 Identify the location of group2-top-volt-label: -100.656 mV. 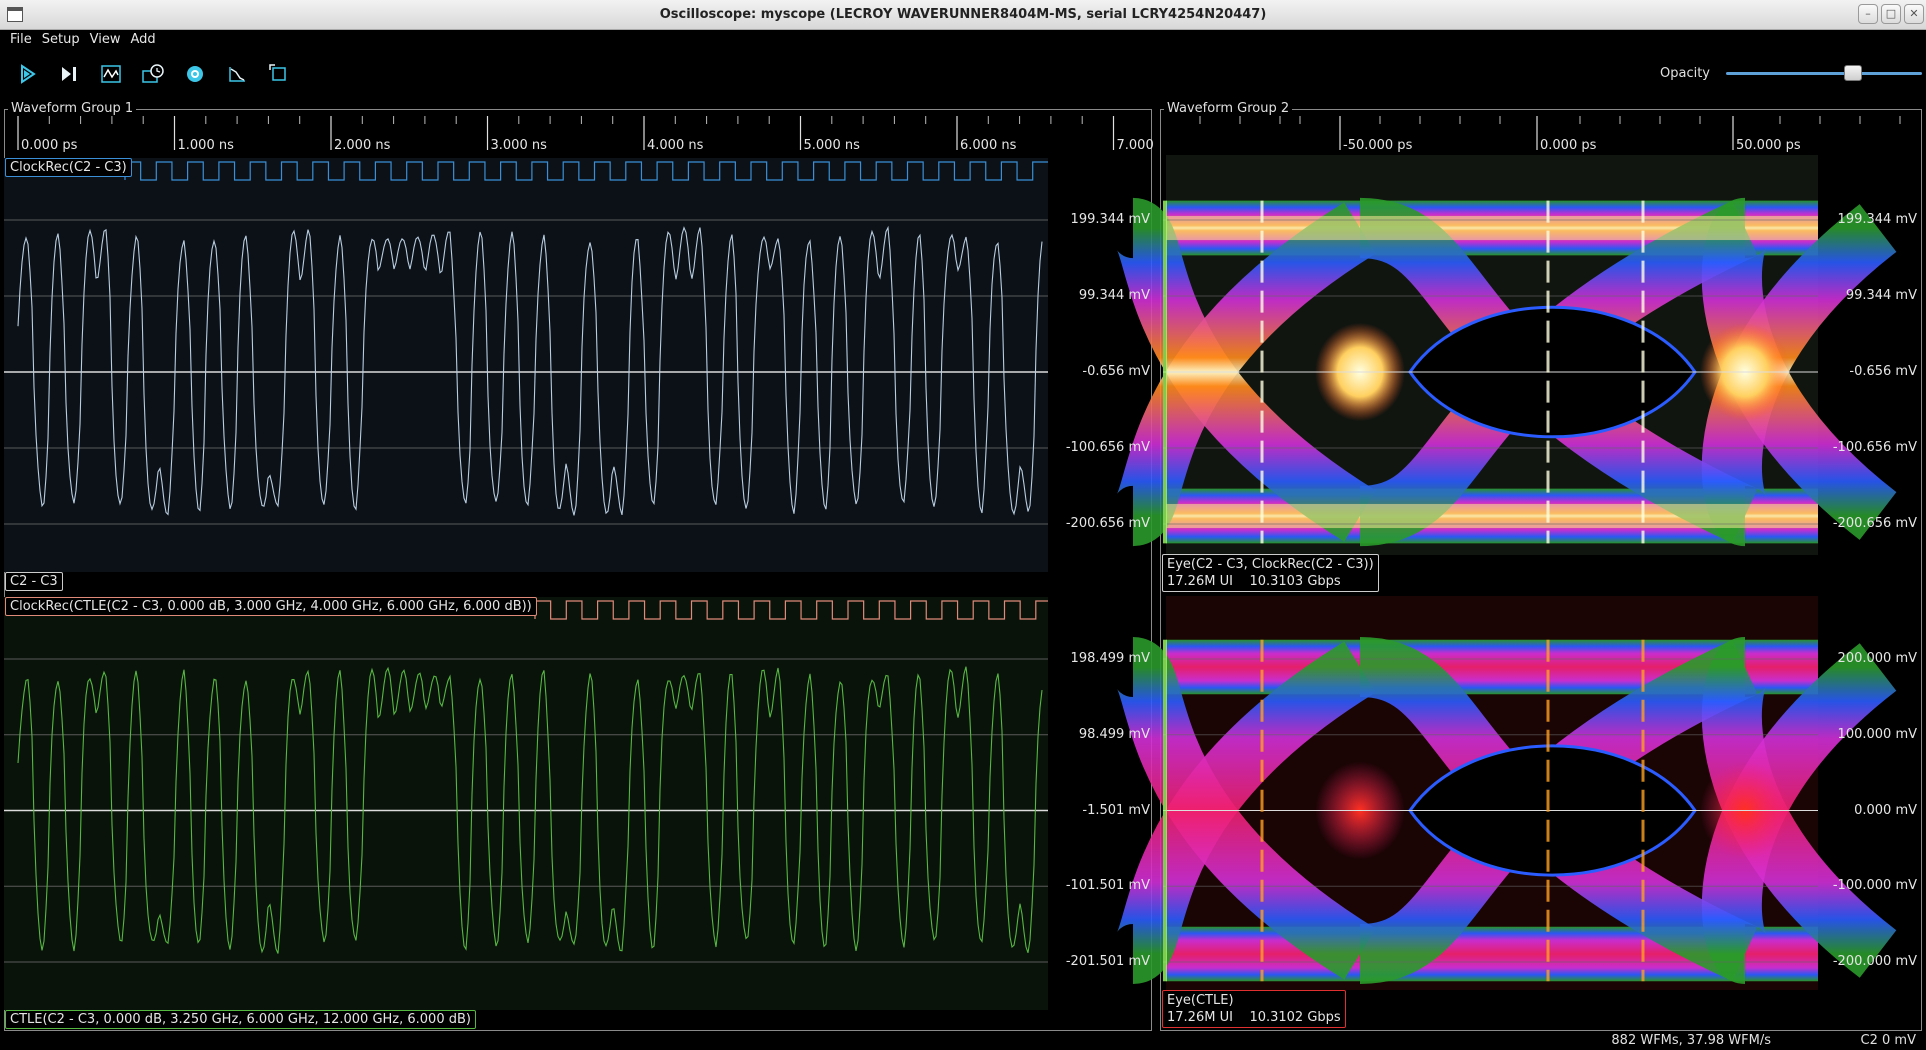
(1874, 447).